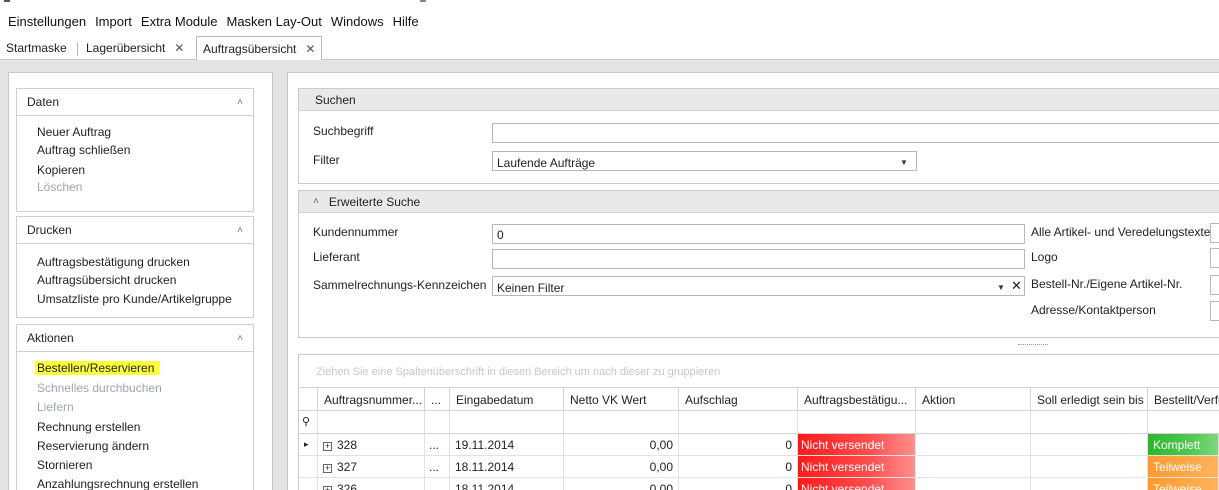 The image size is (1219, 490). I want to click on tab-separator, so click(77, 49).